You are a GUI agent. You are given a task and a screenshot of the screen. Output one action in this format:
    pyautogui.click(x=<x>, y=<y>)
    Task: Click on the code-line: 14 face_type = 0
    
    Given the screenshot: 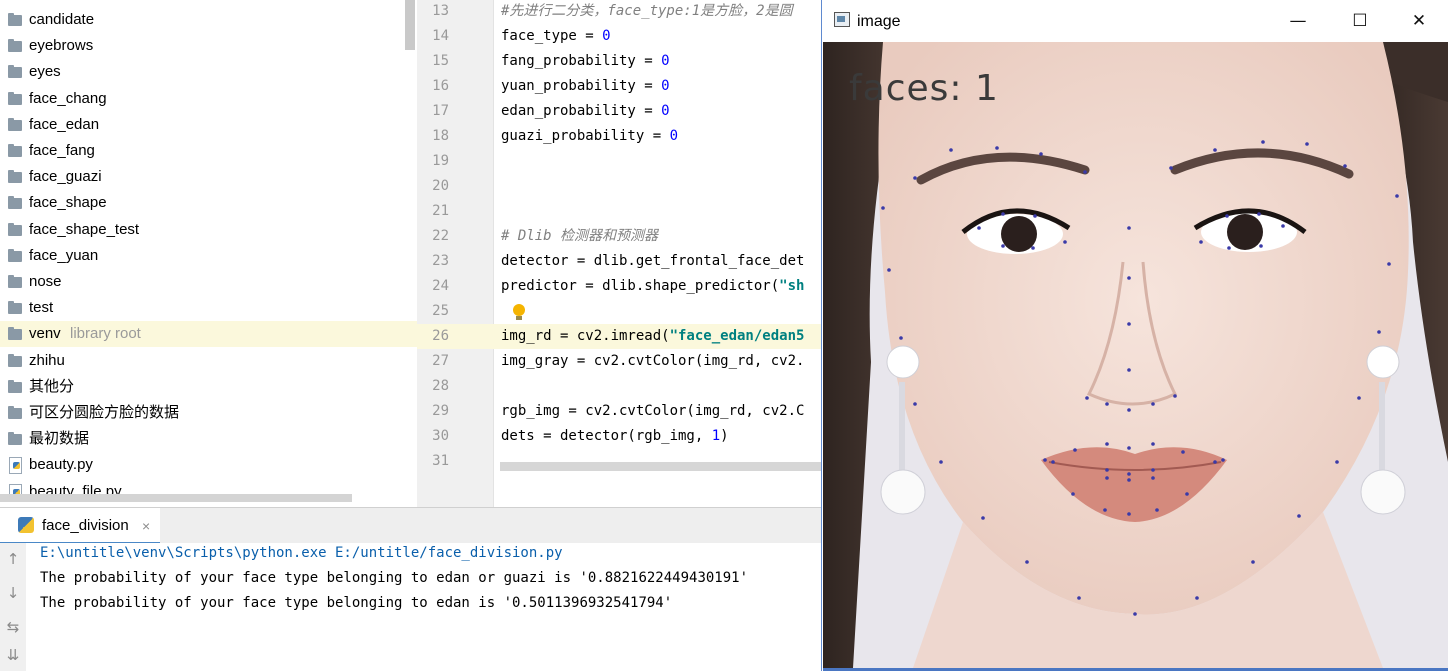 What is the action you would take?
    pyautogui.click(x=619, y=36)
    